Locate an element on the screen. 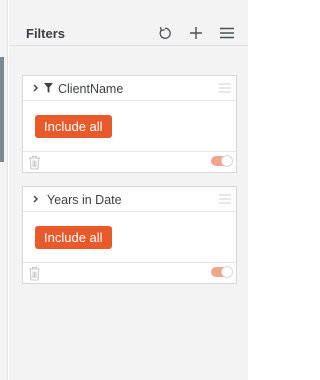 This screenshot has width=320, height=380. funnel-icon is located at coordinates (48, 88).